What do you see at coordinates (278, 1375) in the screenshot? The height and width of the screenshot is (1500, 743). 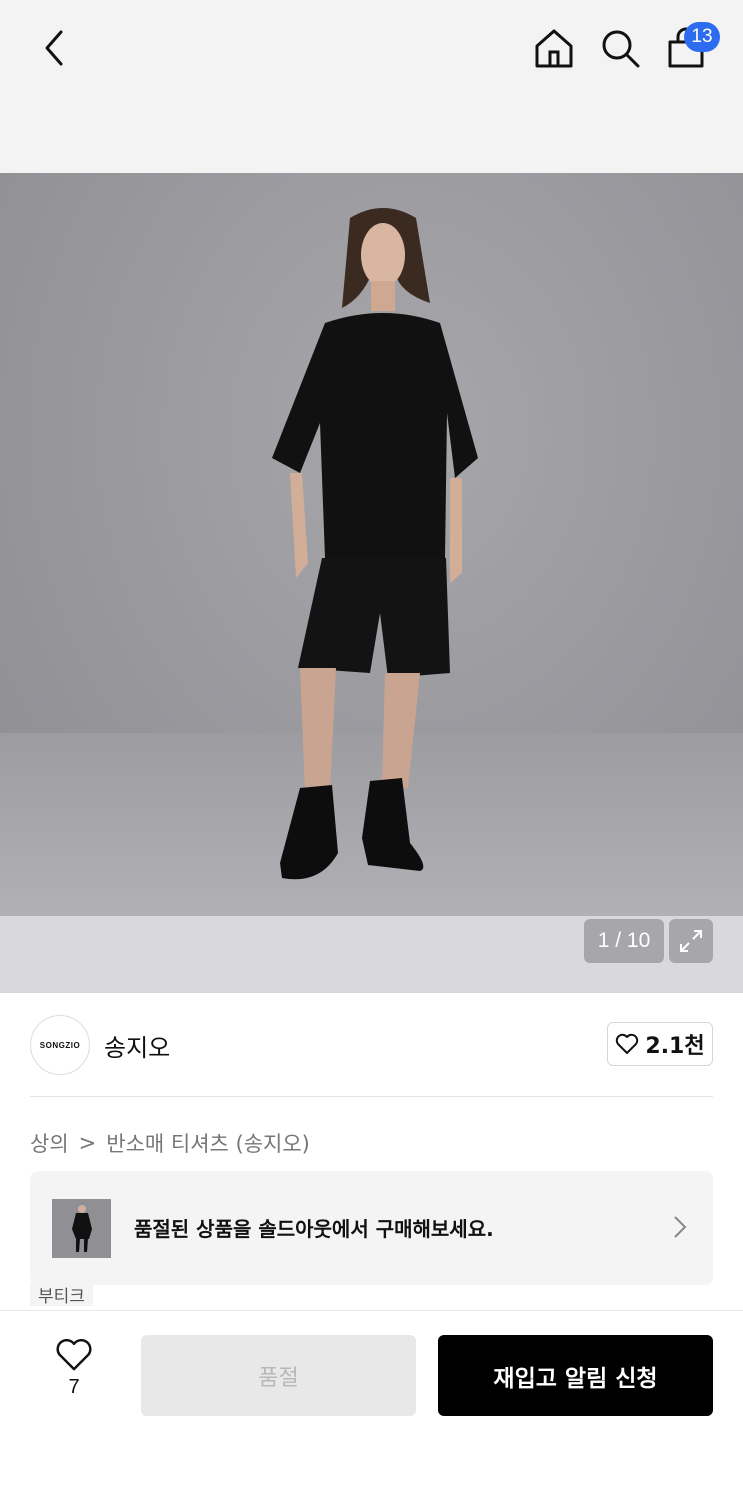 I see `soldout-button: 품절` at bounding box center [278, 1375].